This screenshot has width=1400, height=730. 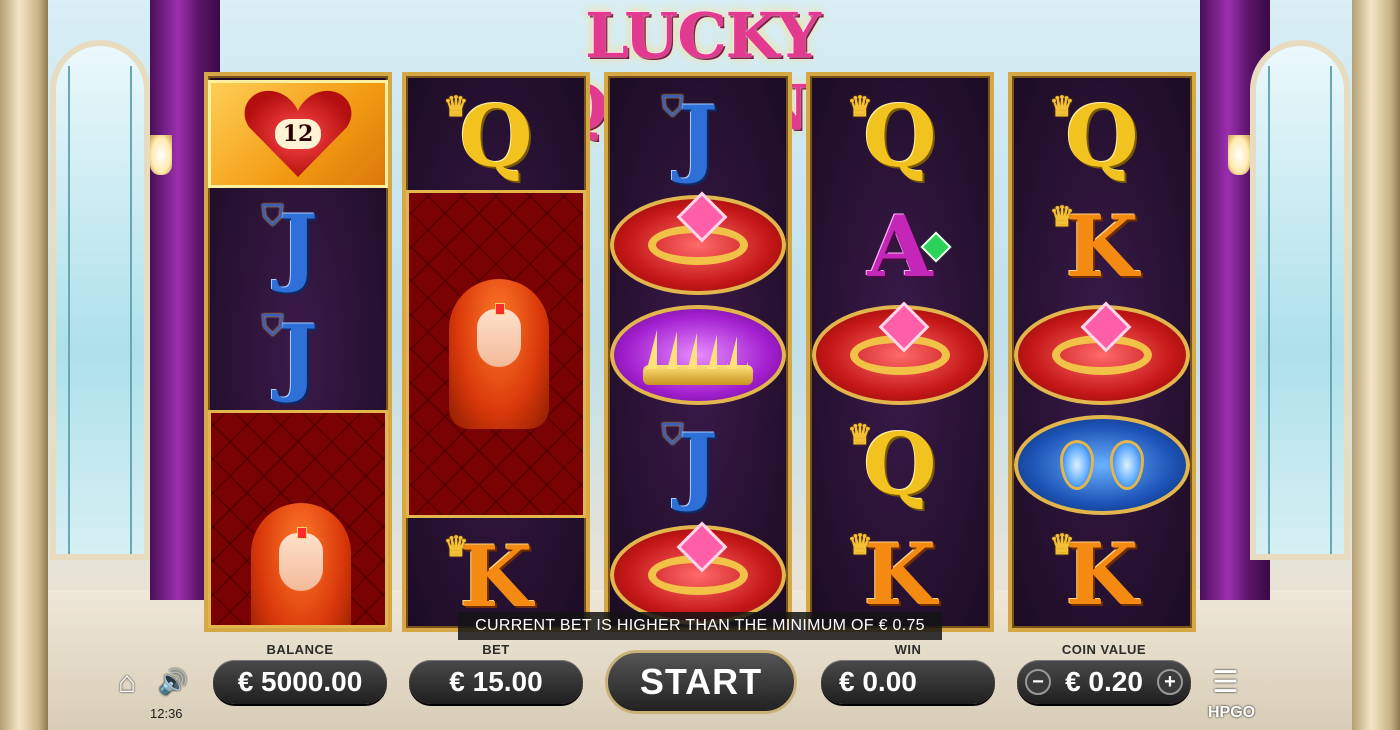 I want to click on coin-plus-button: +, so click(x=1169, y=682).